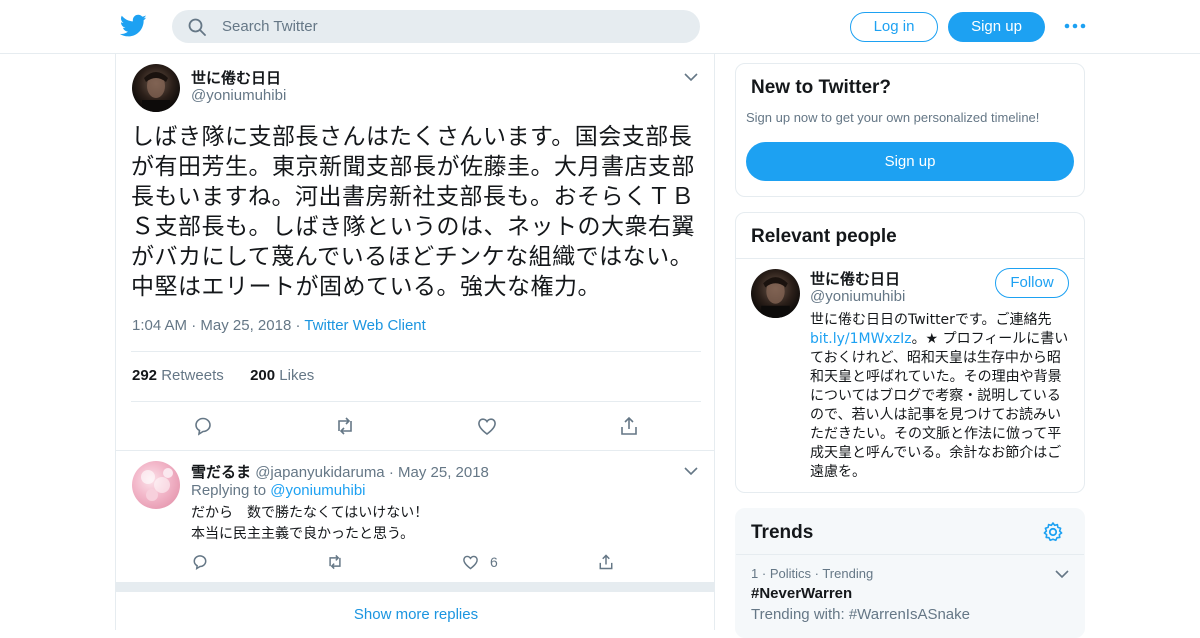 The width and height of the screenshot is (1200, 638). Describe the element at coordinates (790, 573) in the screenshot. I see `trend-category: Politics` at that location.